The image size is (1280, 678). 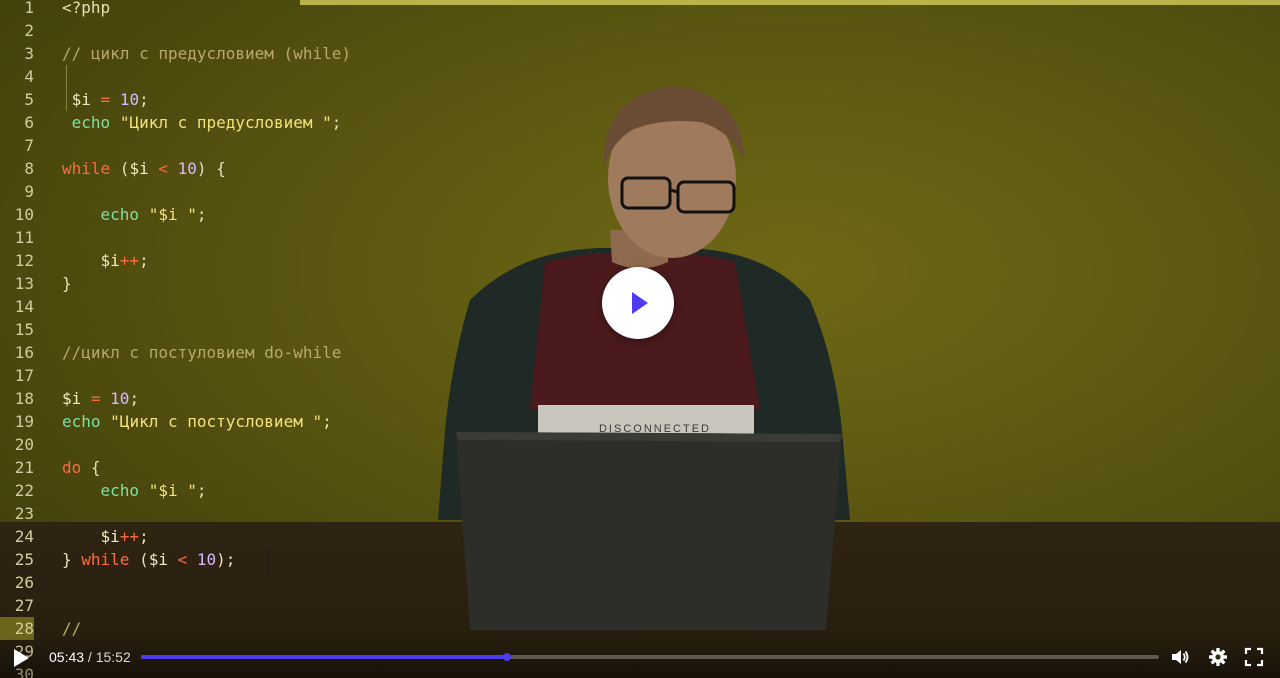 I want to click on play-button, so click(x=21, y=658).